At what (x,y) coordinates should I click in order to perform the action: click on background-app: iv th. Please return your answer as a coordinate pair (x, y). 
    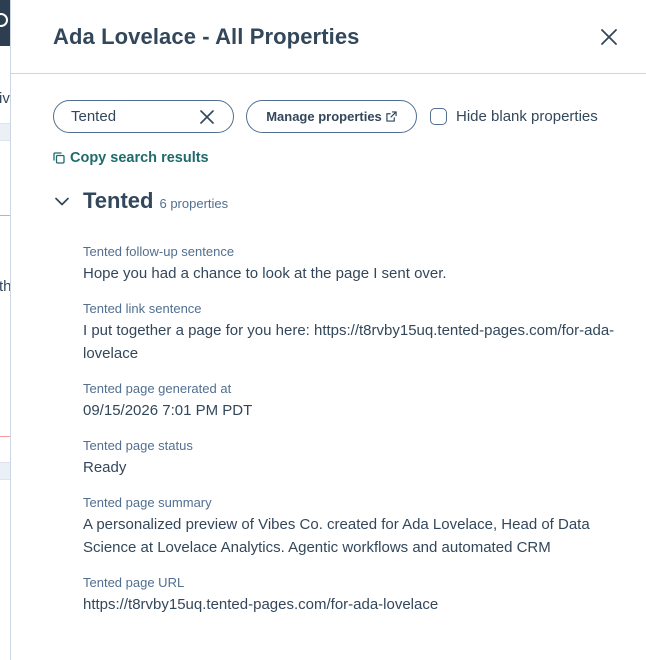
    Looking at the image, I should click on (5, 330).